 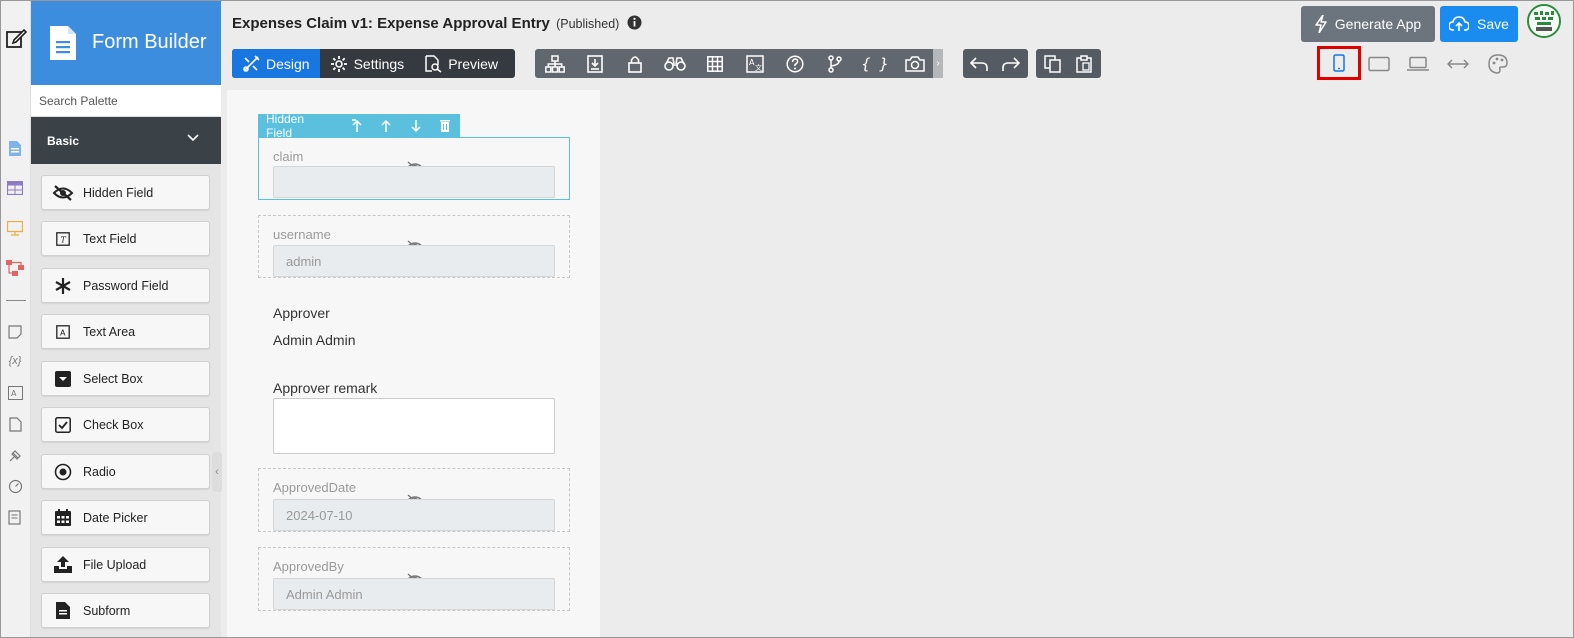 I want to click on import-export-icon, so click(x=595, y=63).